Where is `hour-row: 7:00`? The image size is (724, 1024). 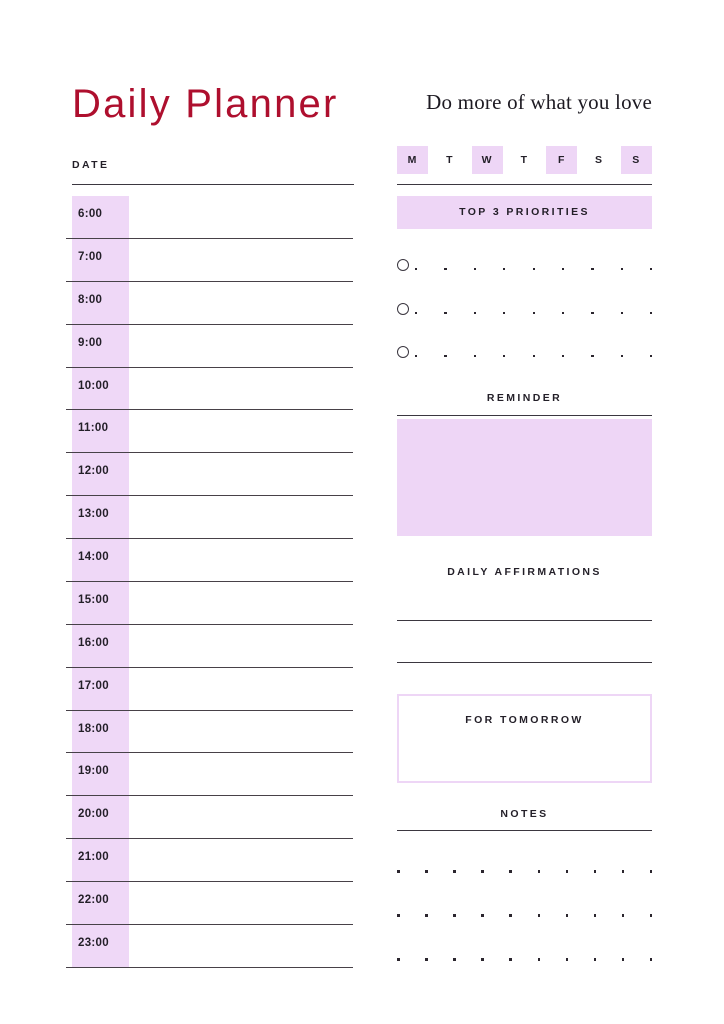
hour-row: 7:00 is located at coordinates (209, 260).